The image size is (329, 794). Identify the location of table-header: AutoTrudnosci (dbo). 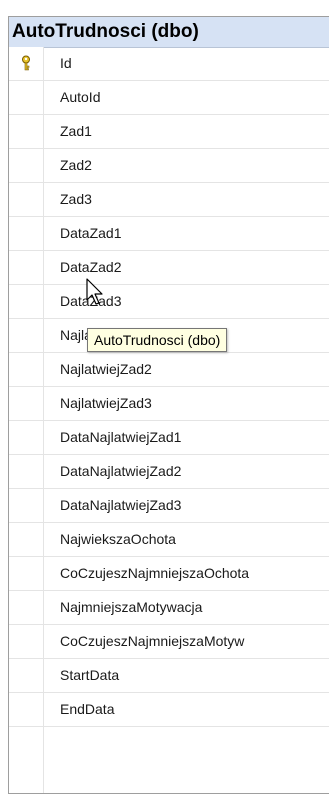
(169, 32).